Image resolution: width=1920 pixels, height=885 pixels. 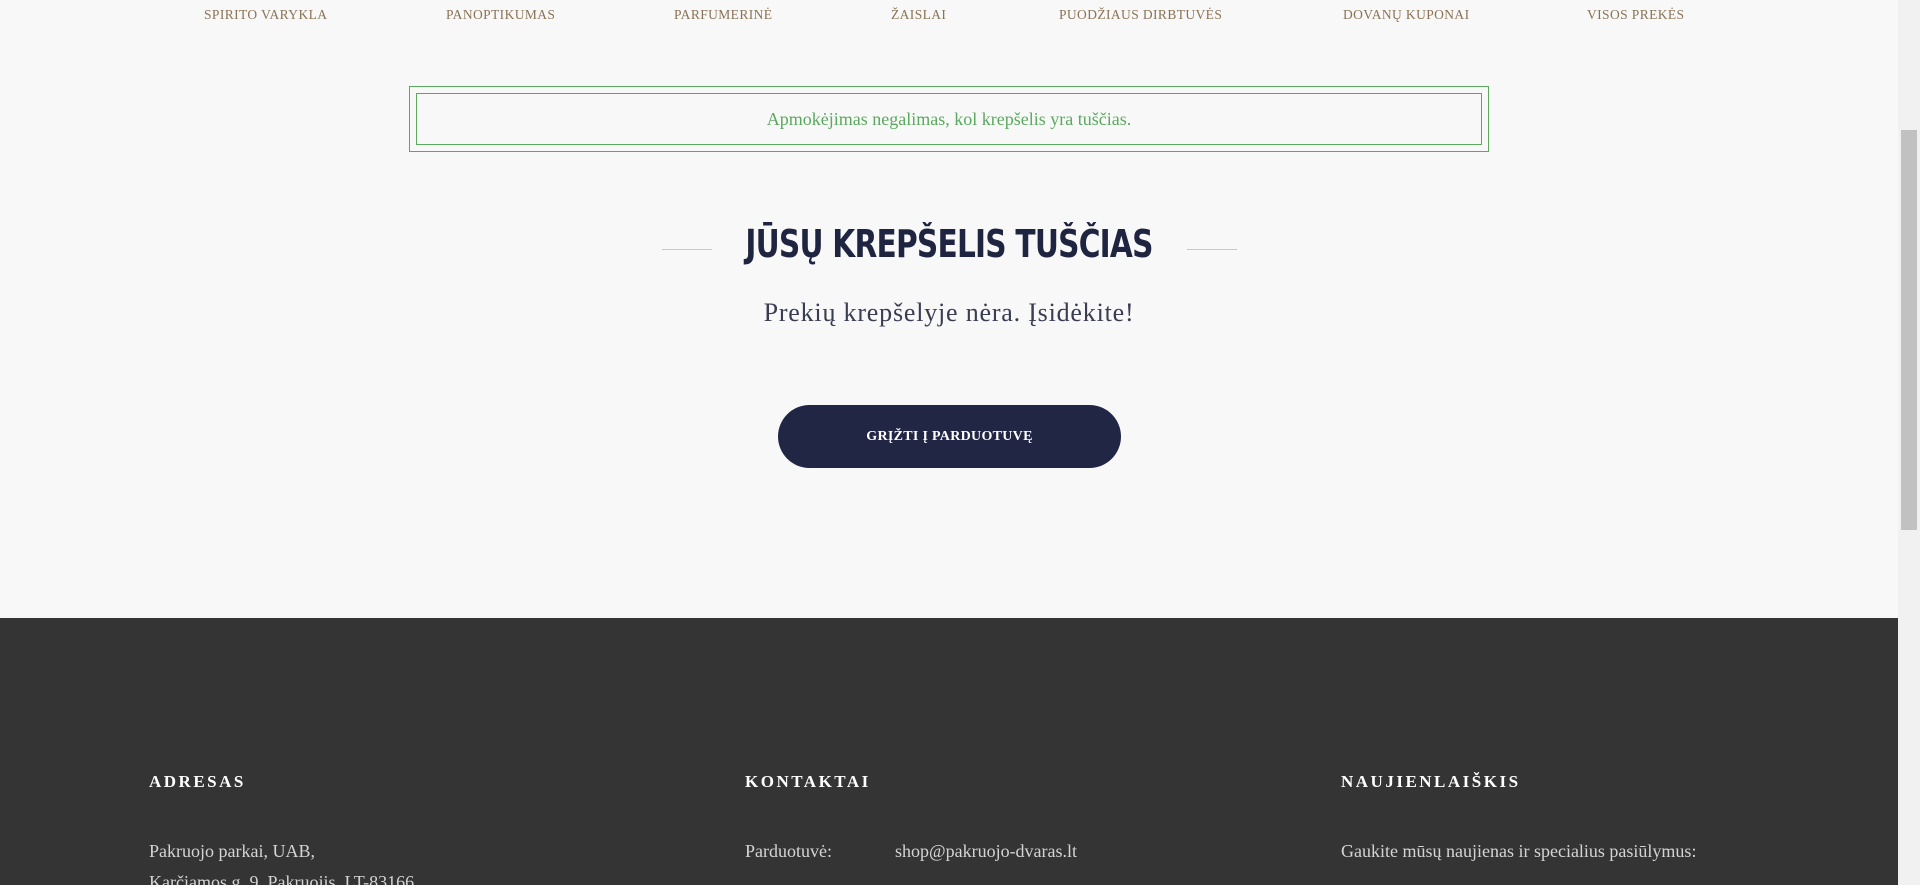 I want to click on footer-address-line1: Pakruojo parkai, UAB,, so click(x=232, y=851).